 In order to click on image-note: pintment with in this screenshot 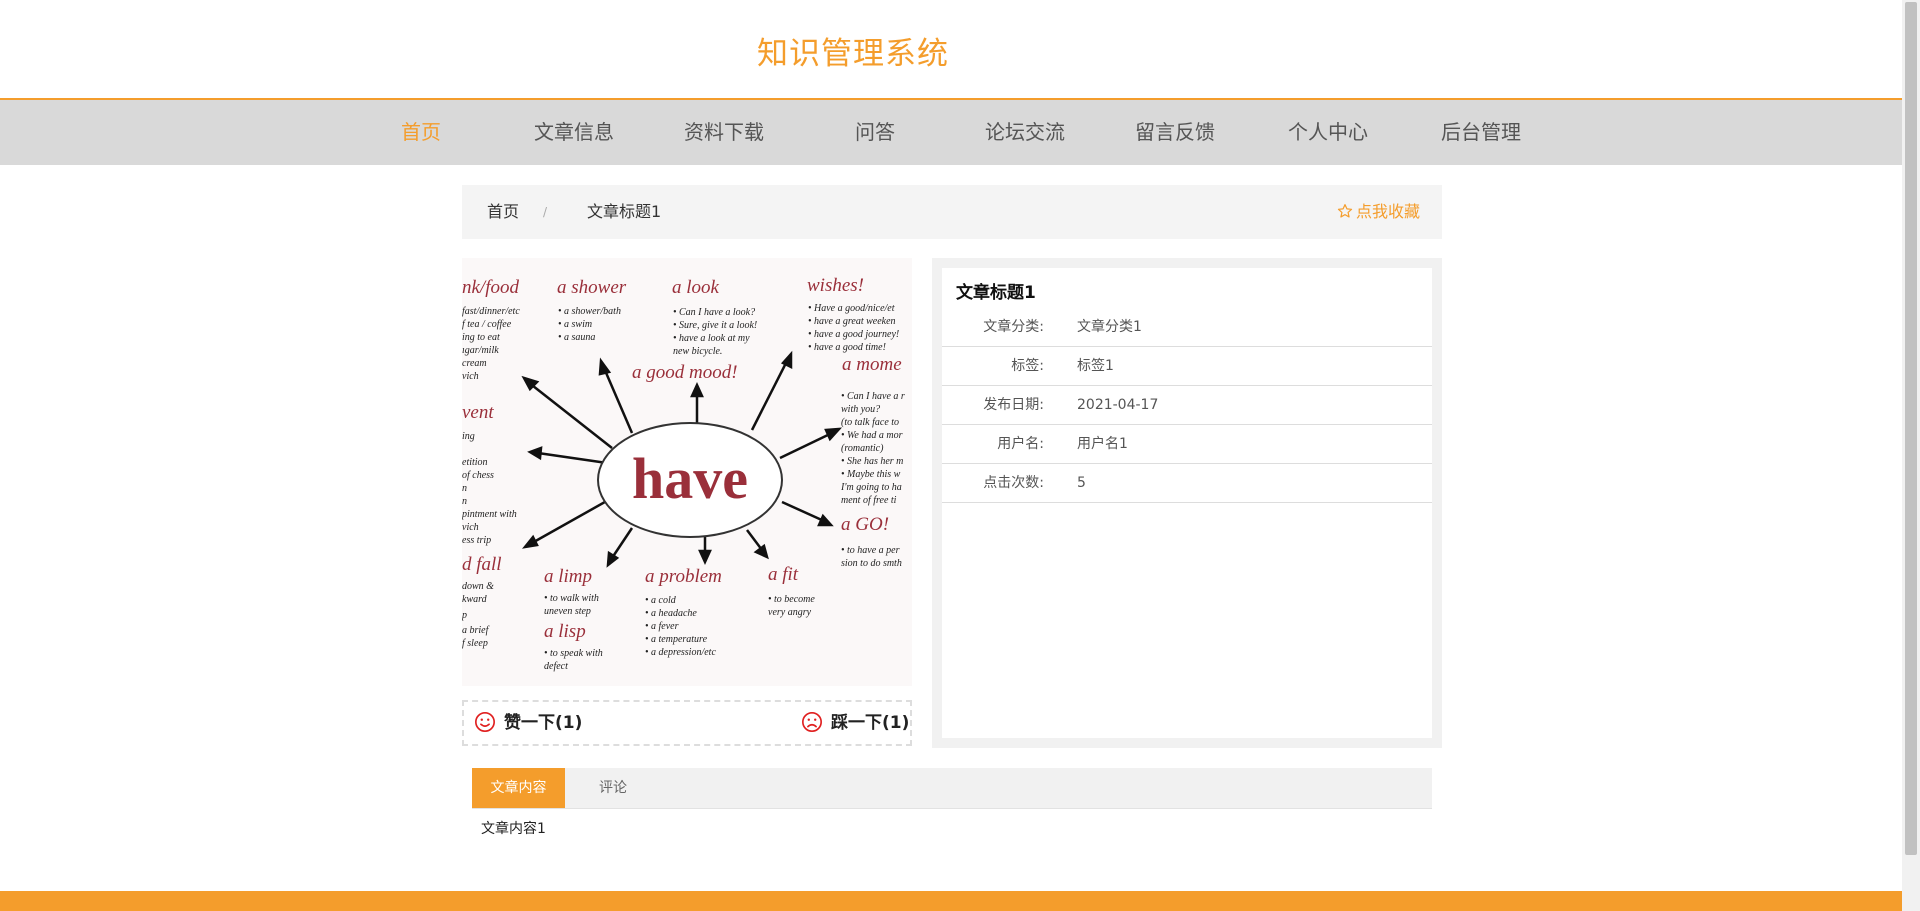, I will do `click(489, 514)`.